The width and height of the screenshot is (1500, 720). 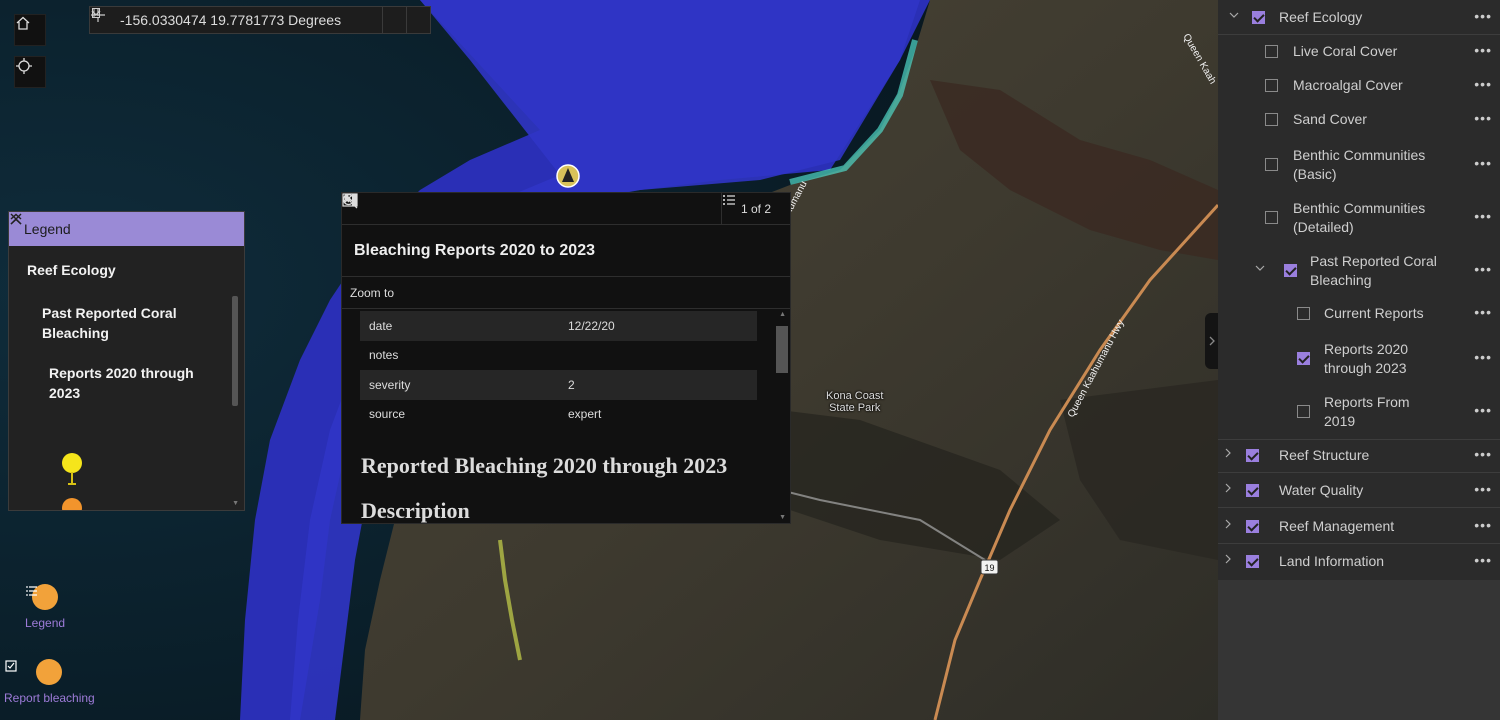 I want to click on report-icon, so click(x=11, y=666).